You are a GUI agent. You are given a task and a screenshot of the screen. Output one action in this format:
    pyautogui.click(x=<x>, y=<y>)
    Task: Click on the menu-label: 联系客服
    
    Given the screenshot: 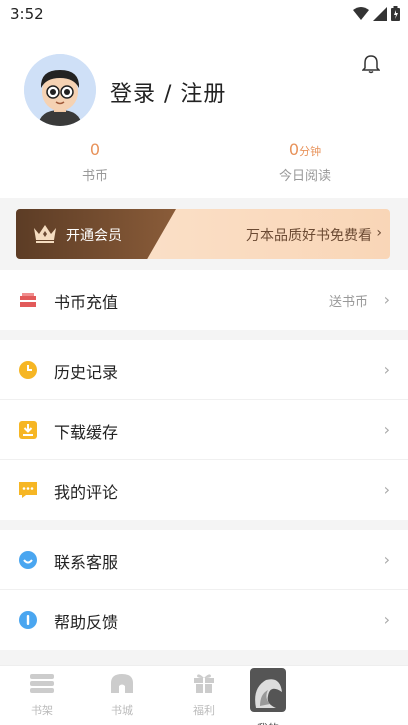 What is the action you would take?
    pyautogui.click(x=86, y=562)
    